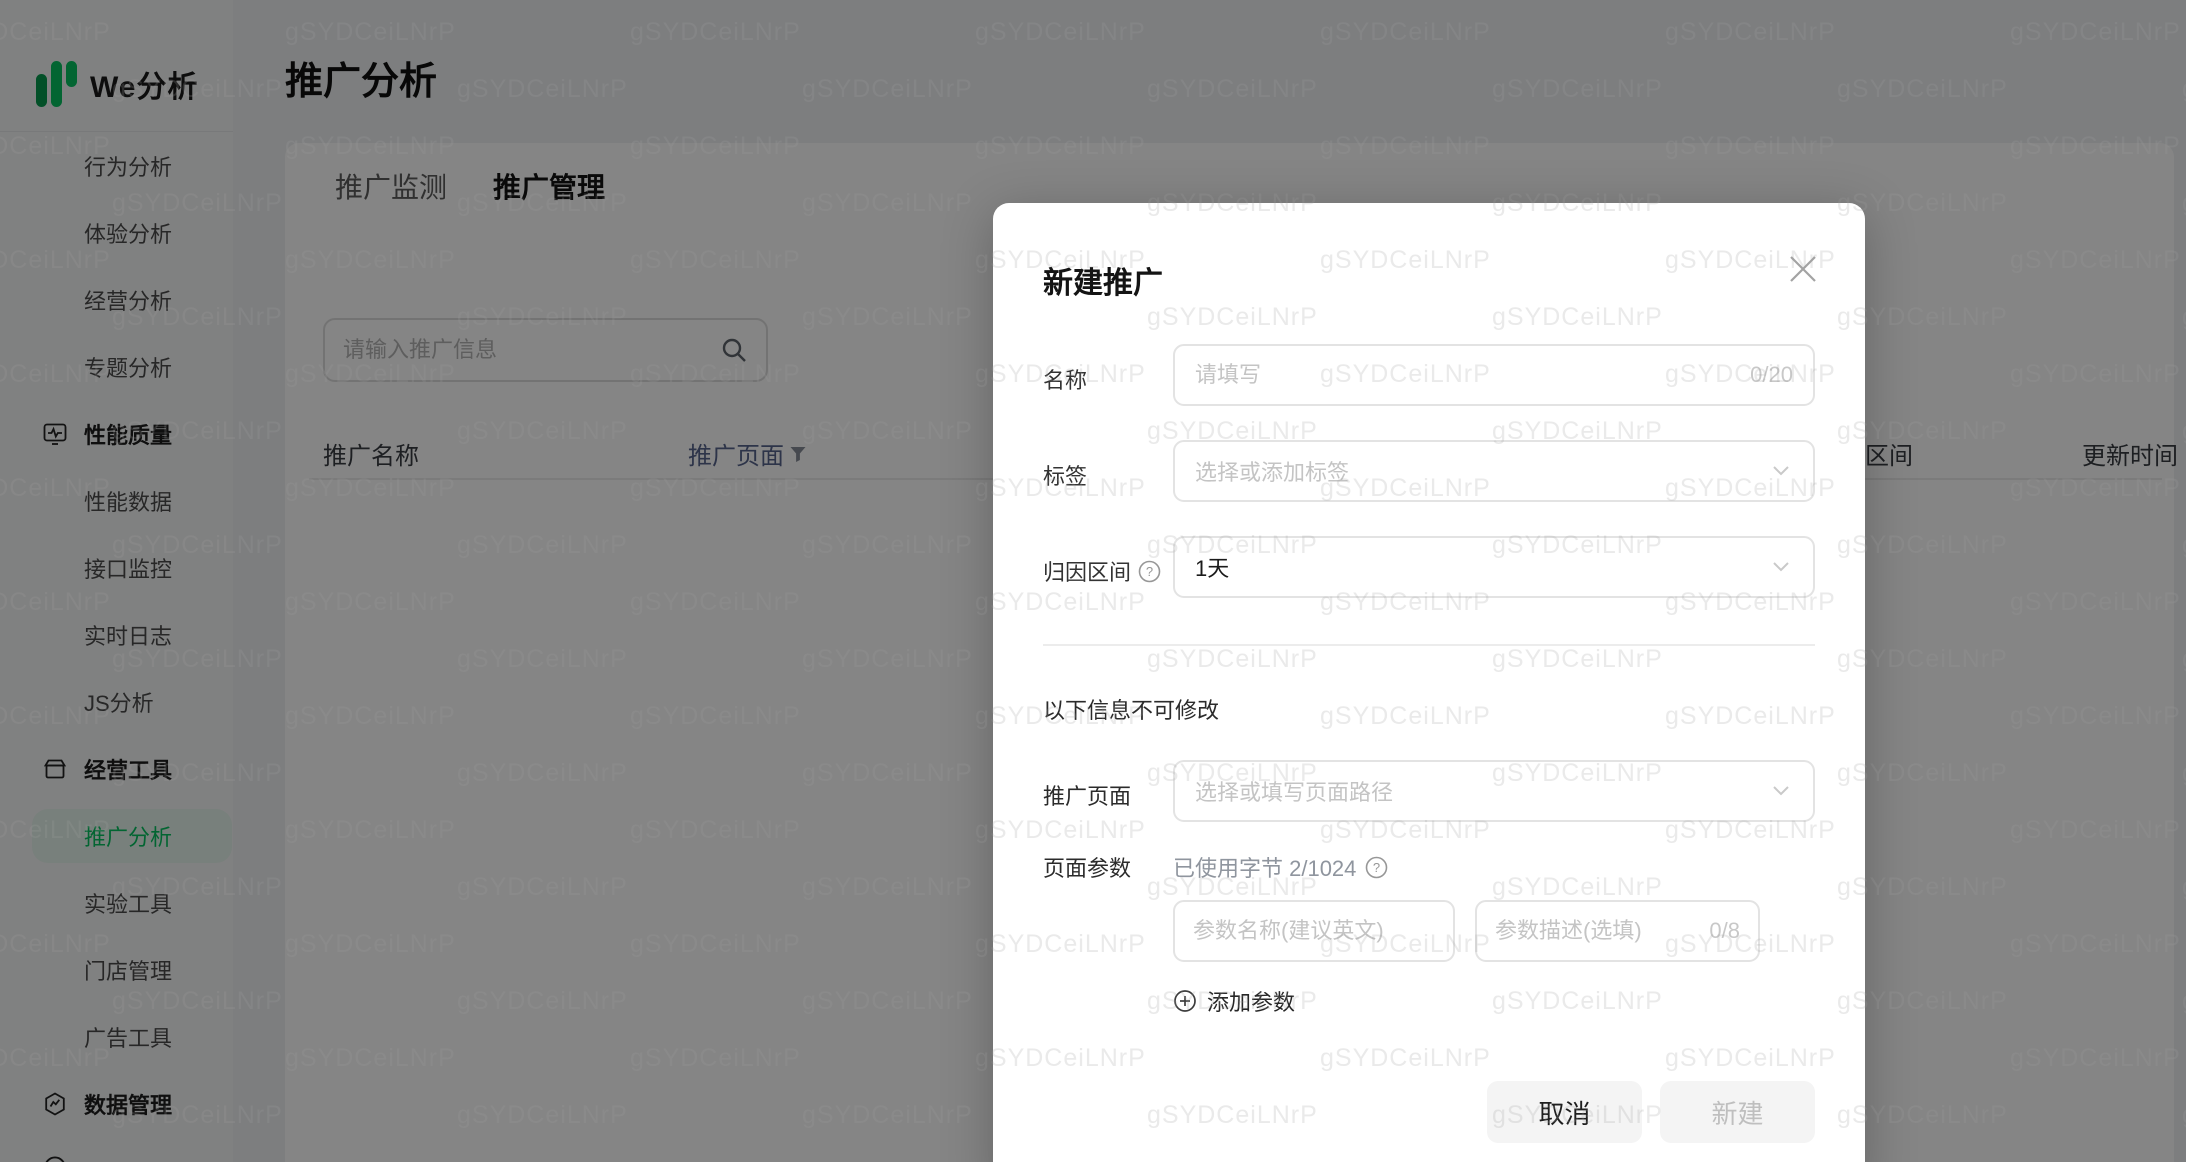 The height and width of the screenshot is (1162, 2186). I want to click on dialog-footer: 取消 新建, so click(1651, 1112).